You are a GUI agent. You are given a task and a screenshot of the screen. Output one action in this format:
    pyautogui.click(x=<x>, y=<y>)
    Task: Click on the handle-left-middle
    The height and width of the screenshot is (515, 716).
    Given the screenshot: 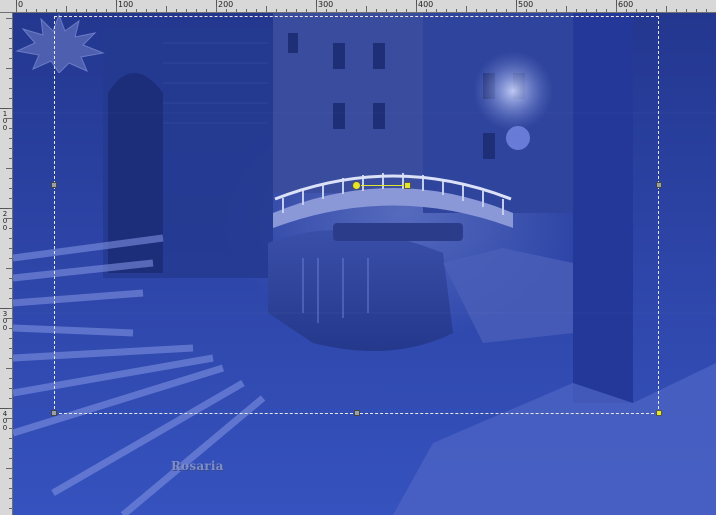 What is the action you would take?
    pyautogui.click(x=54, y=185)
    